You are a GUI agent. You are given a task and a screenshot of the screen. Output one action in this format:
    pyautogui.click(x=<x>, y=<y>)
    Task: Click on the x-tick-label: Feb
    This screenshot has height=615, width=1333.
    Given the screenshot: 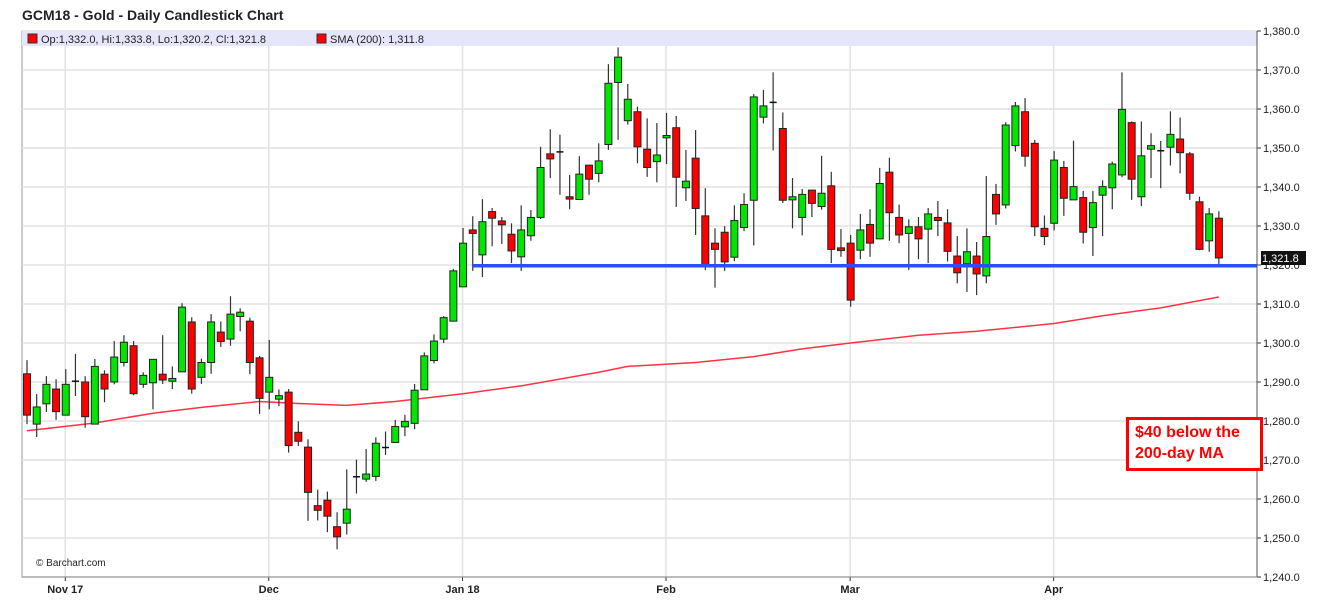 What is the action you would take?
    pyautogui.click(x=666, y=590)
    